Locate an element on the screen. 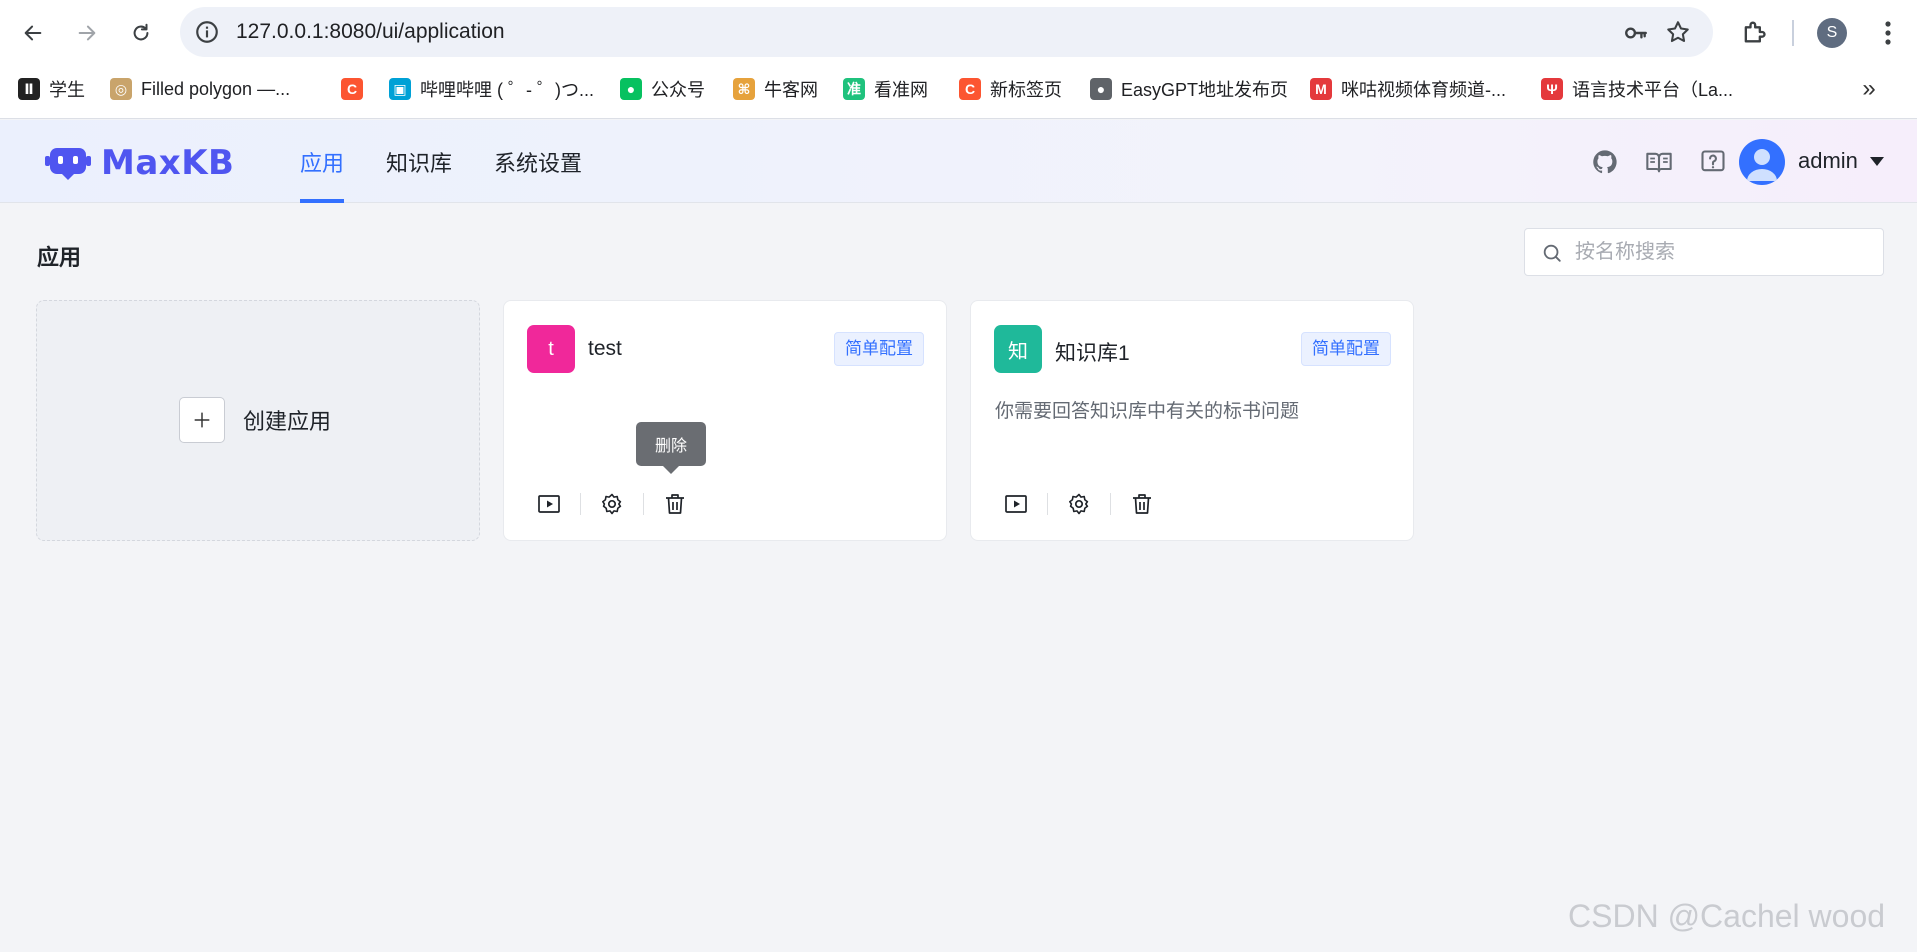 The width and height of the screenshot is (1917, 952). more-vert-icon is located at coordinates (1888, 33).